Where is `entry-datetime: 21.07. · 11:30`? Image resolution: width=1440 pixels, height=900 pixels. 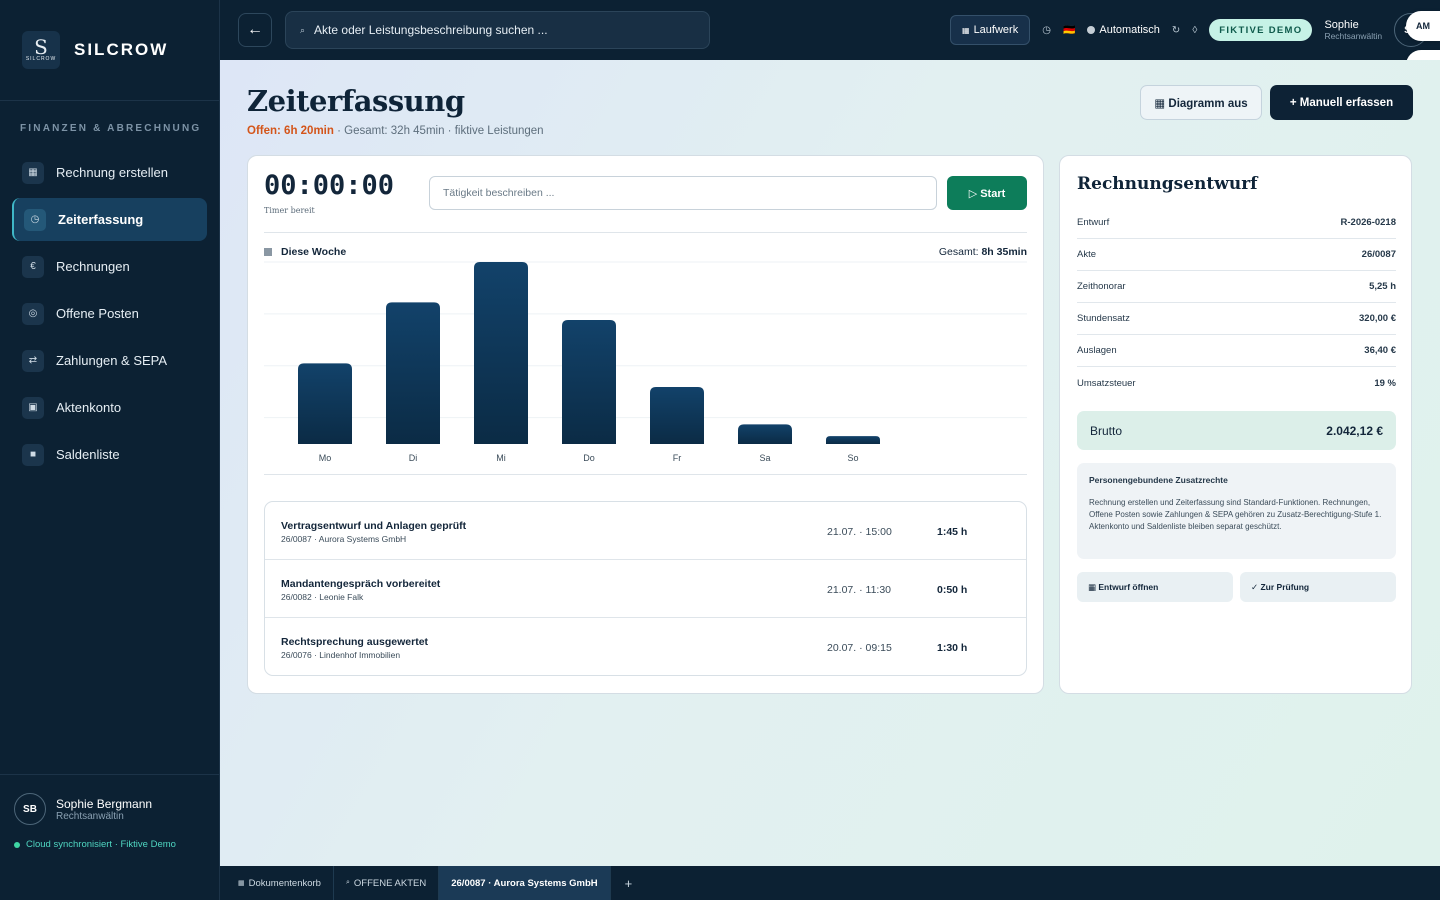
entry-datetime: 21.07. · 11:30 is located at coordinates (859, 590).